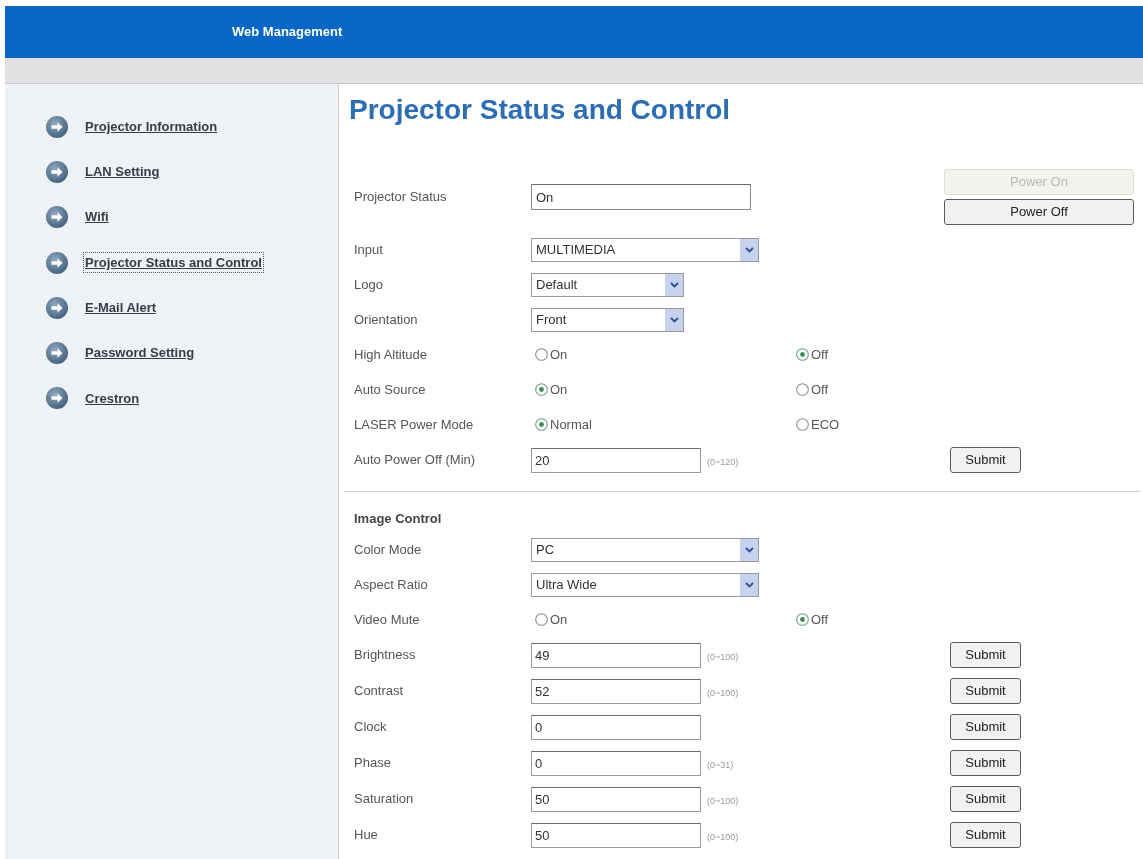  Describe the element at coordinates (287, 32) in the screenshot. I see `app-title: Web Management` at that location.